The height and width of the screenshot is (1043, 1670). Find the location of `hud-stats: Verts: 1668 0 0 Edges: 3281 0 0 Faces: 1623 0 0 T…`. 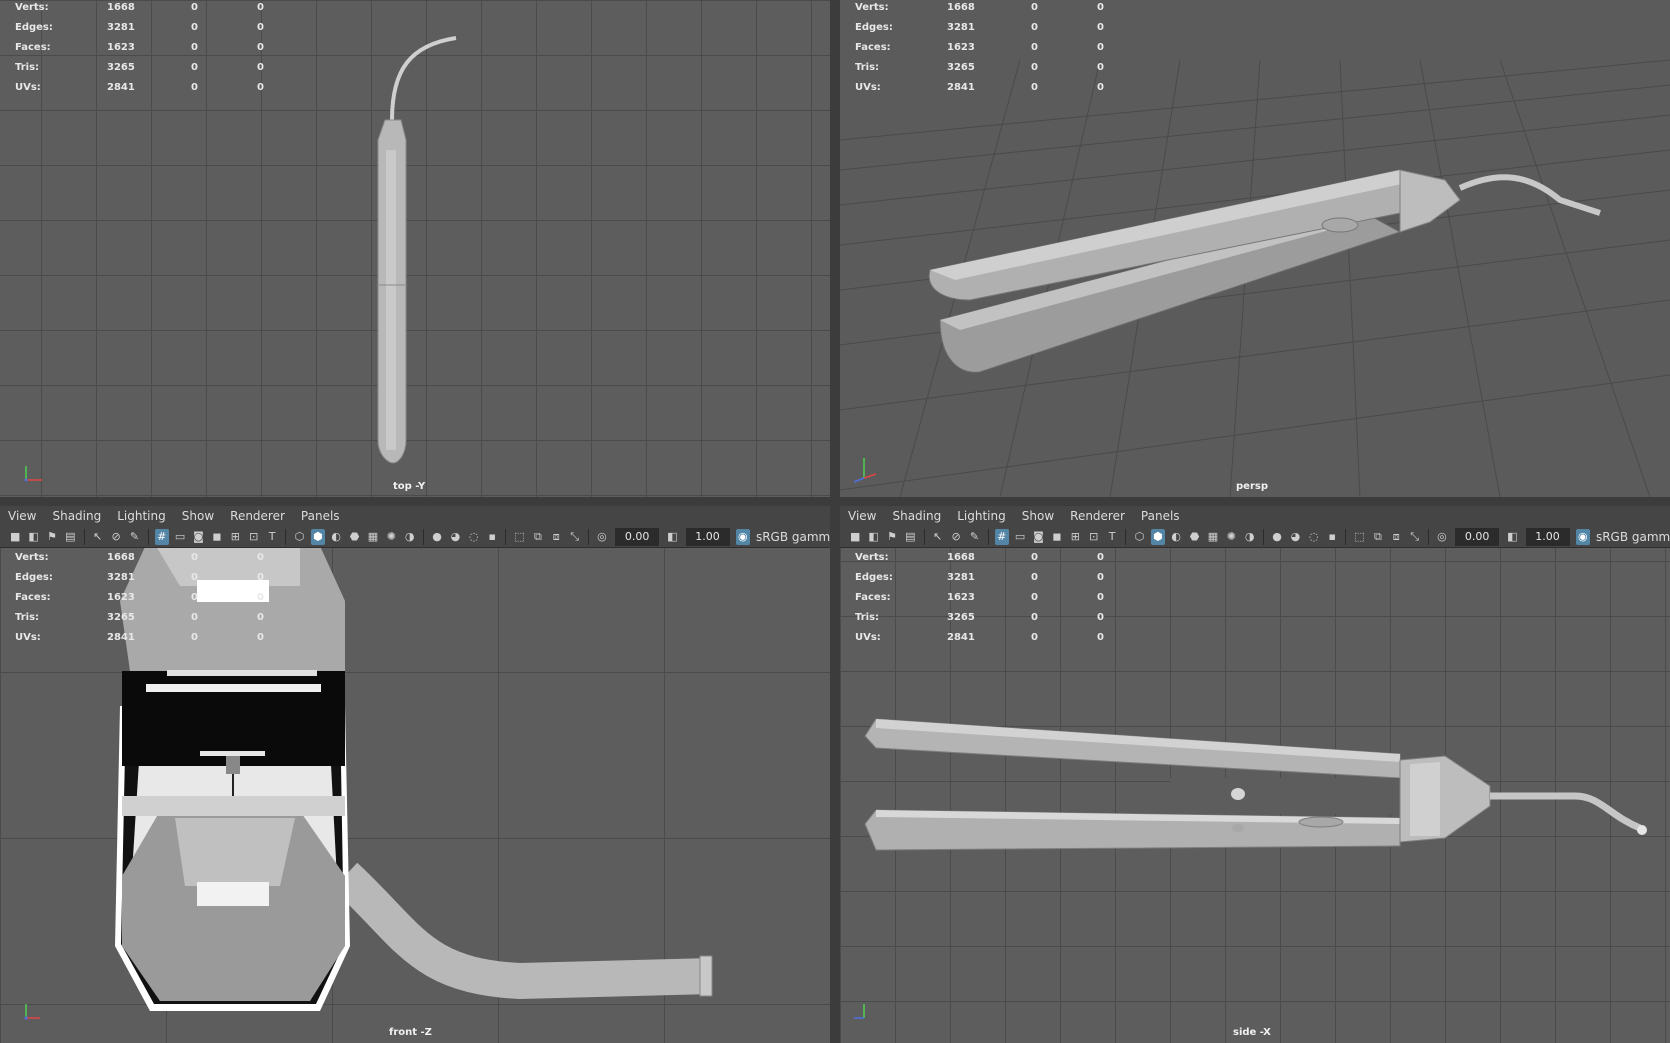

hud-stats: Verts: 1668 0 0 Edges: 3281 0 0 Faces: 1623 0 0 T… is located at coordinates (146, 49).